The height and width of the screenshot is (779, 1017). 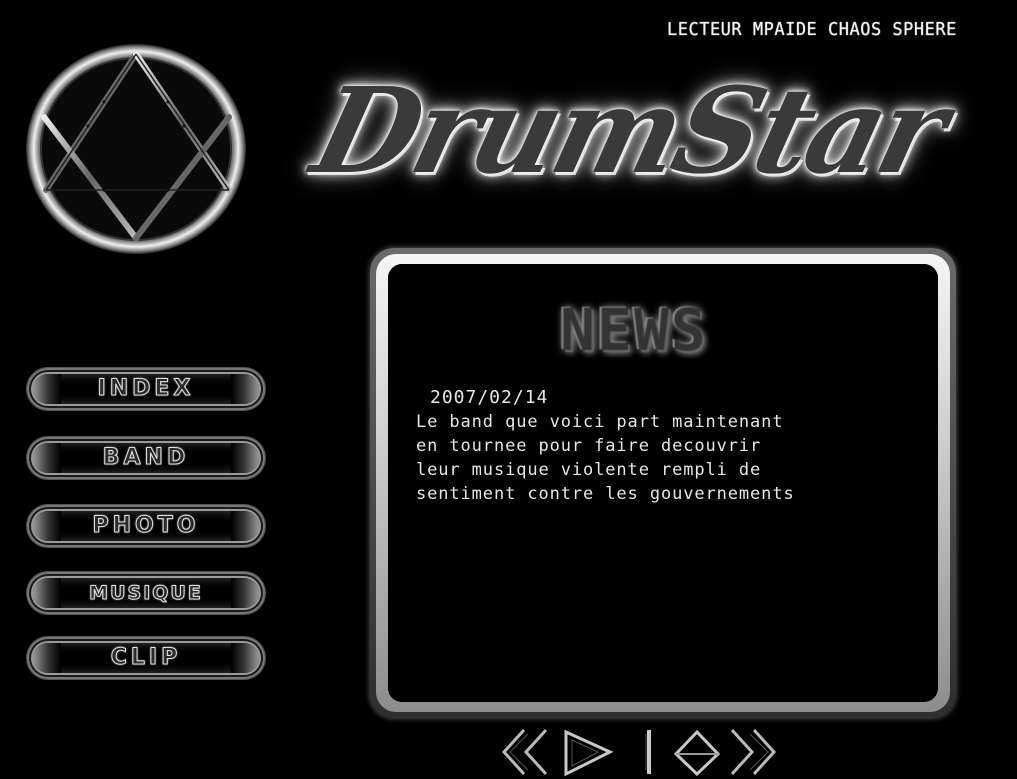 I want to click on triangle-in-circle-emblem-icon, so click(x=136, y=149).